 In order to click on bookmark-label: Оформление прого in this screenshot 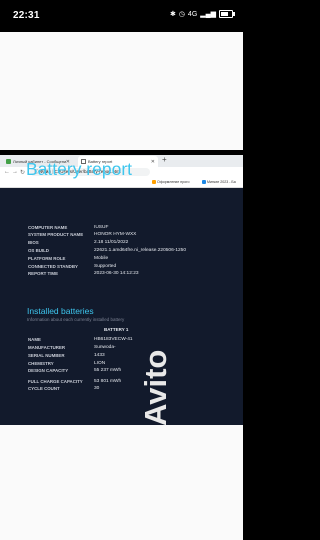, I will do `click(173, 182)`.